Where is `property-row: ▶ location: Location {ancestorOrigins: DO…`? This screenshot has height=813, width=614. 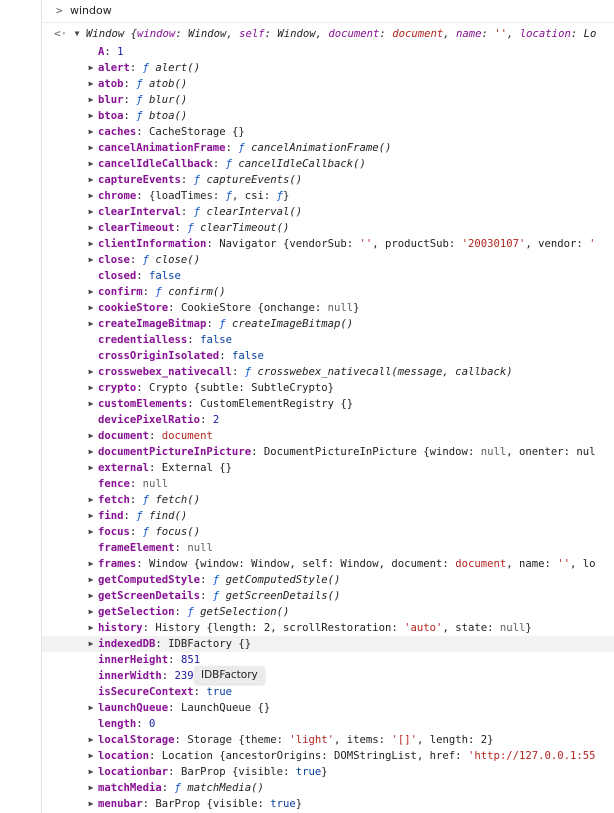 property-row: ▶ location: Location {ancestorOrigins: DO… is located at coordinates (328, 756).